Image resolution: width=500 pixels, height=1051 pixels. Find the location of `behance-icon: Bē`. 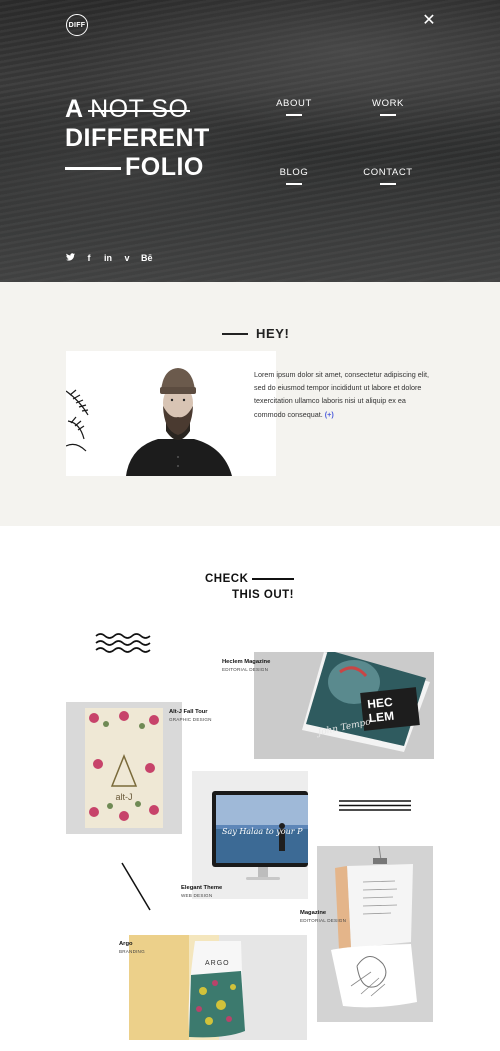

behance-icon: Bē is located at coordinates (147, 258).